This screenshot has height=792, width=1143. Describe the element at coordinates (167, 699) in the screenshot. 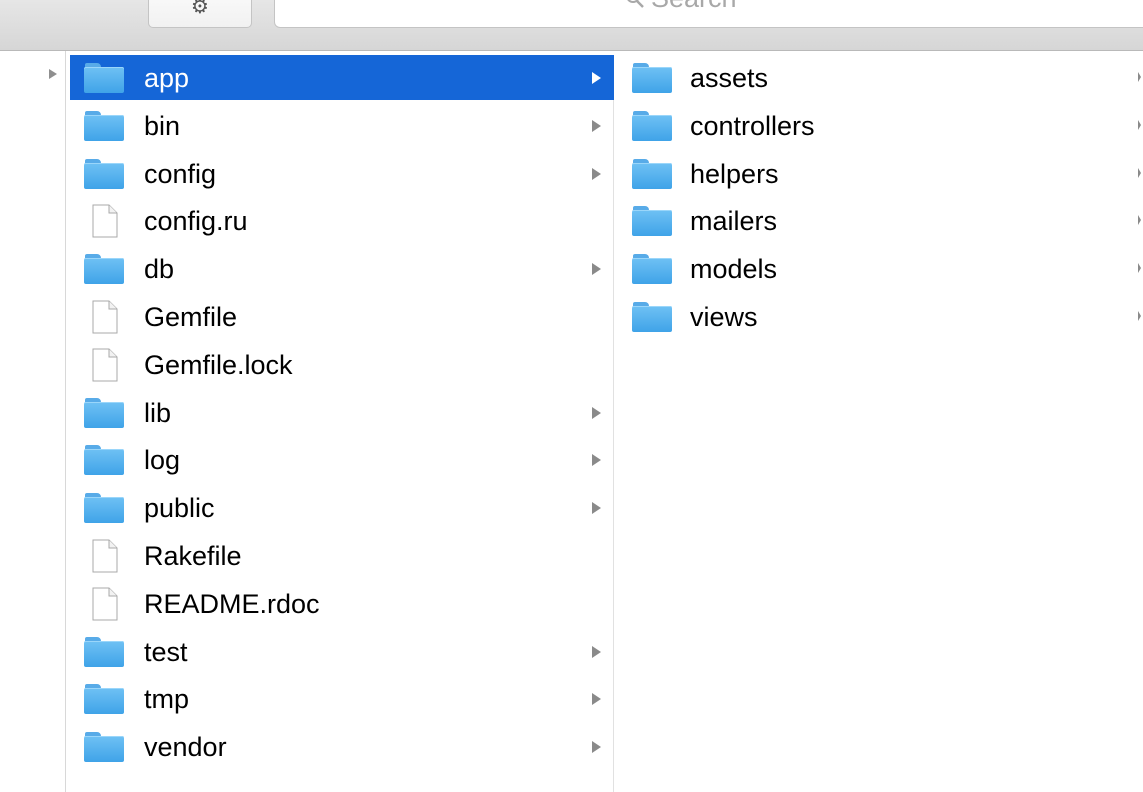

I see `item-name: tmp` at that location.